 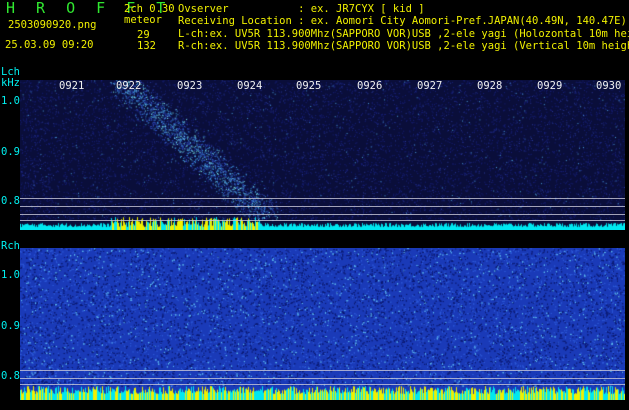 I want to click on rch-ytick-0-9: 0.9, so click(x=10, y=326).